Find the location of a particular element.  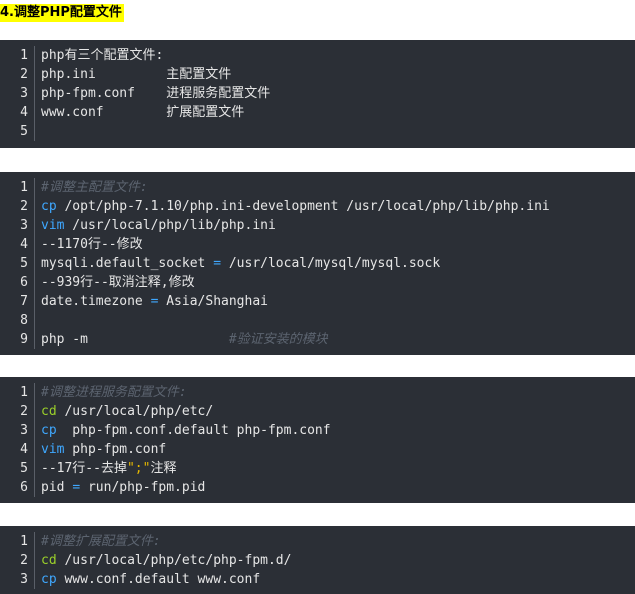

code-line: 1 php有三个配置文件: is located at coordinates (317, 55).